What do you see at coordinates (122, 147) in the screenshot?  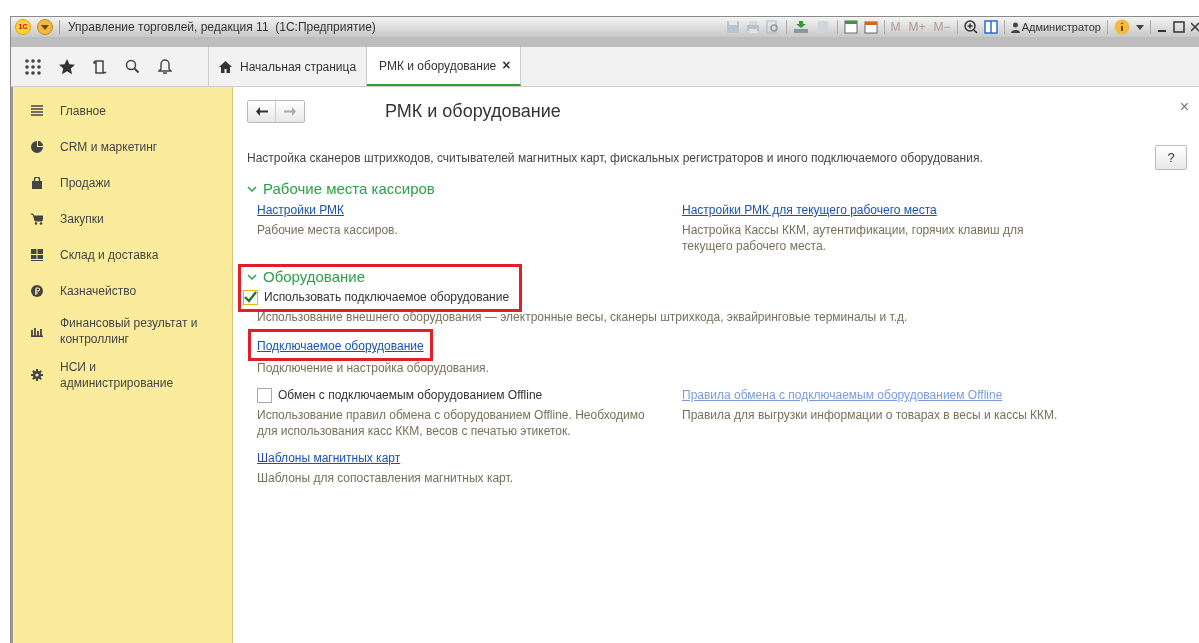 I see `sidebar-item: CRM и маркетинг` at bounding box center [122, 147].